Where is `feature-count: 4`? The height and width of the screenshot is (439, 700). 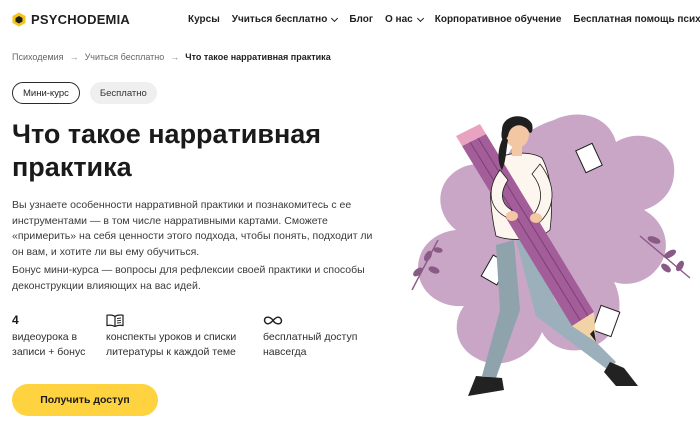 feature-count: 4 is located at coordinates (15, 319).